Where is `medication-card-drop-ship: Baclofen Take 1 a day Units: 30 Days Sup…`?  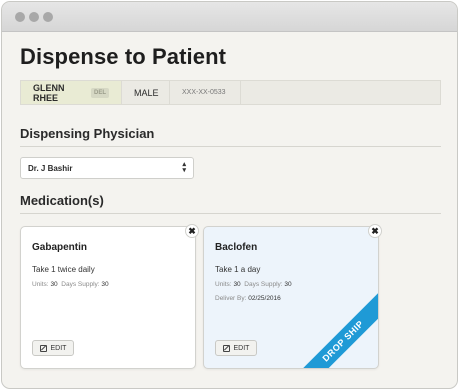 medication-card-drop-ship: Baclofen Take 1 a day Units: 30 Days Sup… is located at coordinates (291, 297).